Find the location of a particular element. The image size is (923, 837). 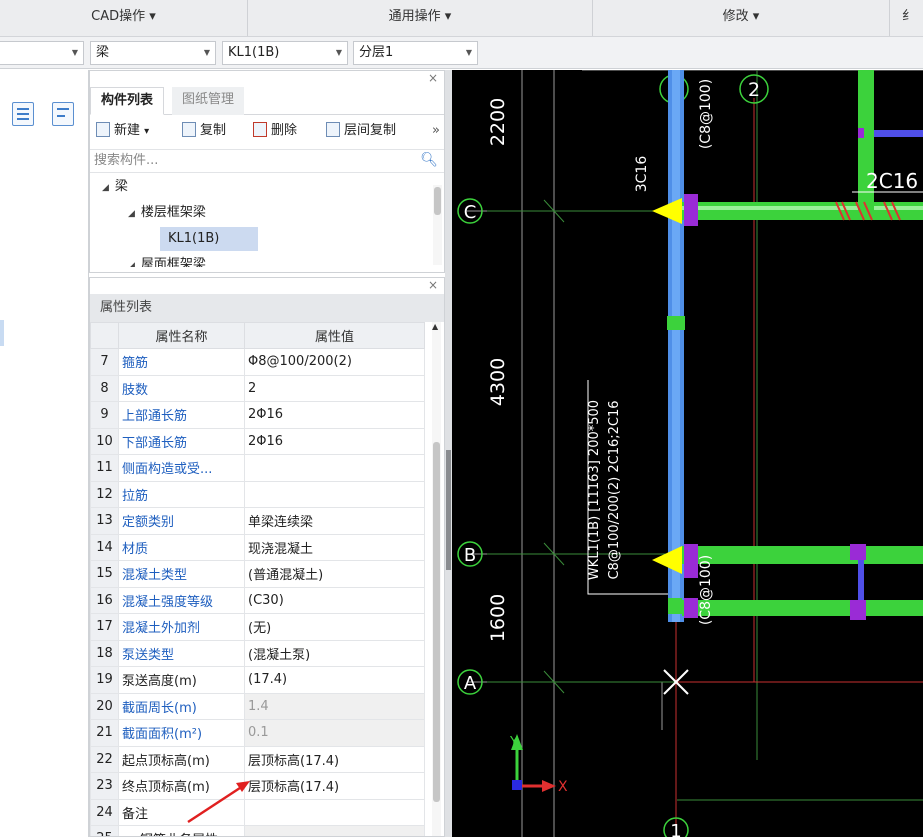

table-row: 18 泵送类型 (混凝土泵) is located at coordinates (257, 653).